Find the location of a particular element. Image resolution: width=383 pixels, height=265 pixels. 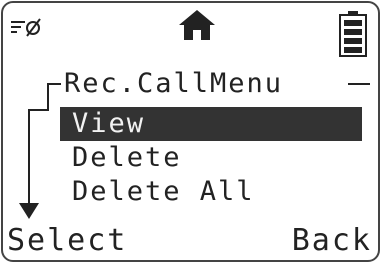

frame-left is located at coordinates (48, 97).